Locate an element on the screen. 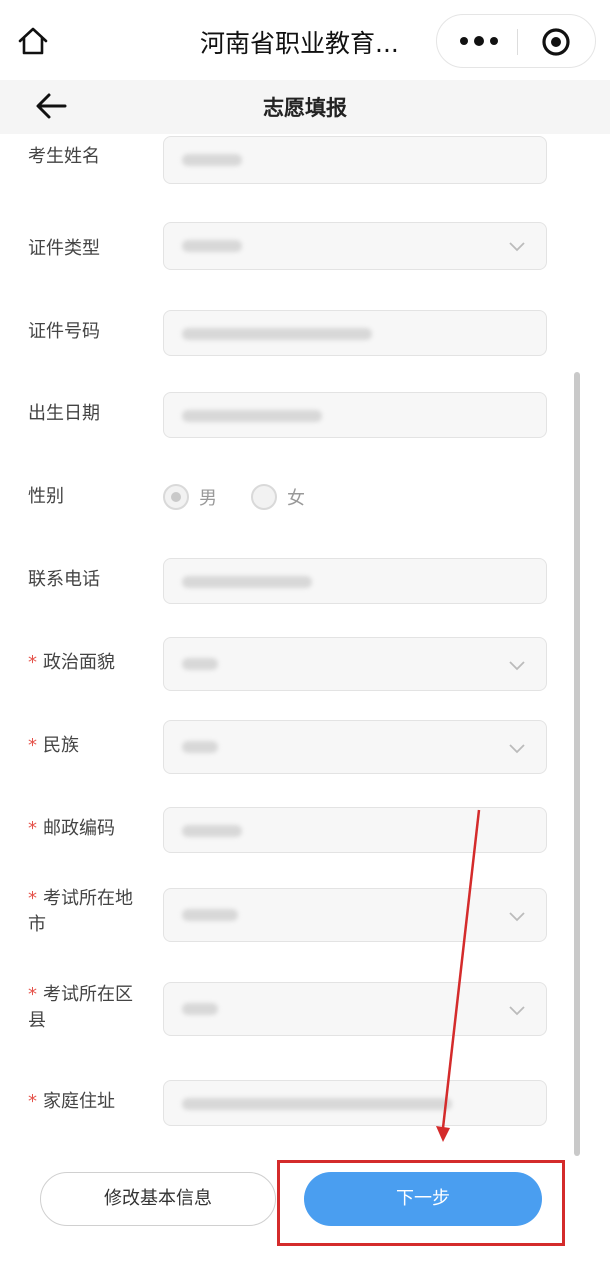 The height and width of the screenshot is (1271, 610). form-row-id-type: 证件类型 is located at coordinates (285, 249).